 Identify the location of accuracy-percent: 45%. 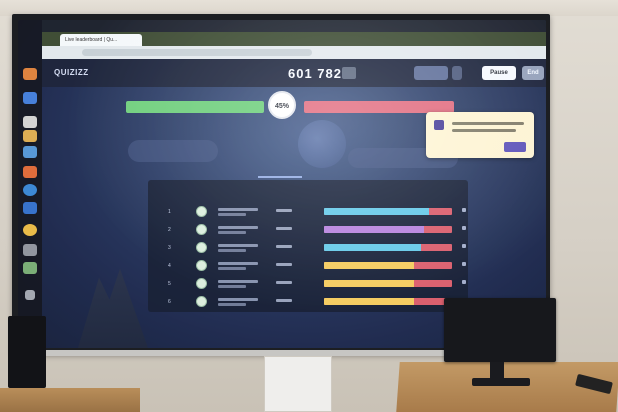
(282, 105).